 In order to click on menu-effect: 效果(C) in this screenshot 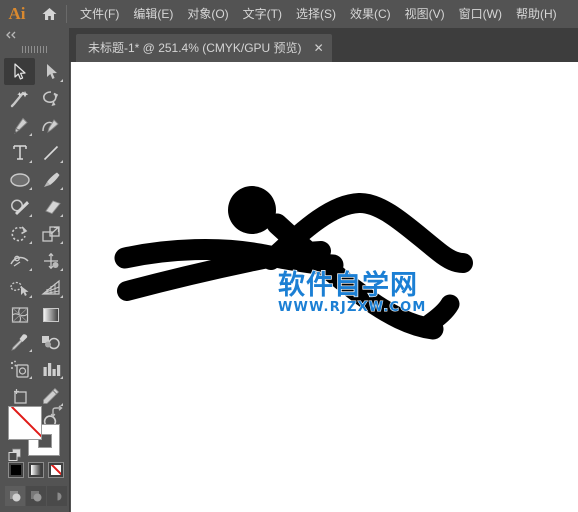, I will do `click(370, 14)`.